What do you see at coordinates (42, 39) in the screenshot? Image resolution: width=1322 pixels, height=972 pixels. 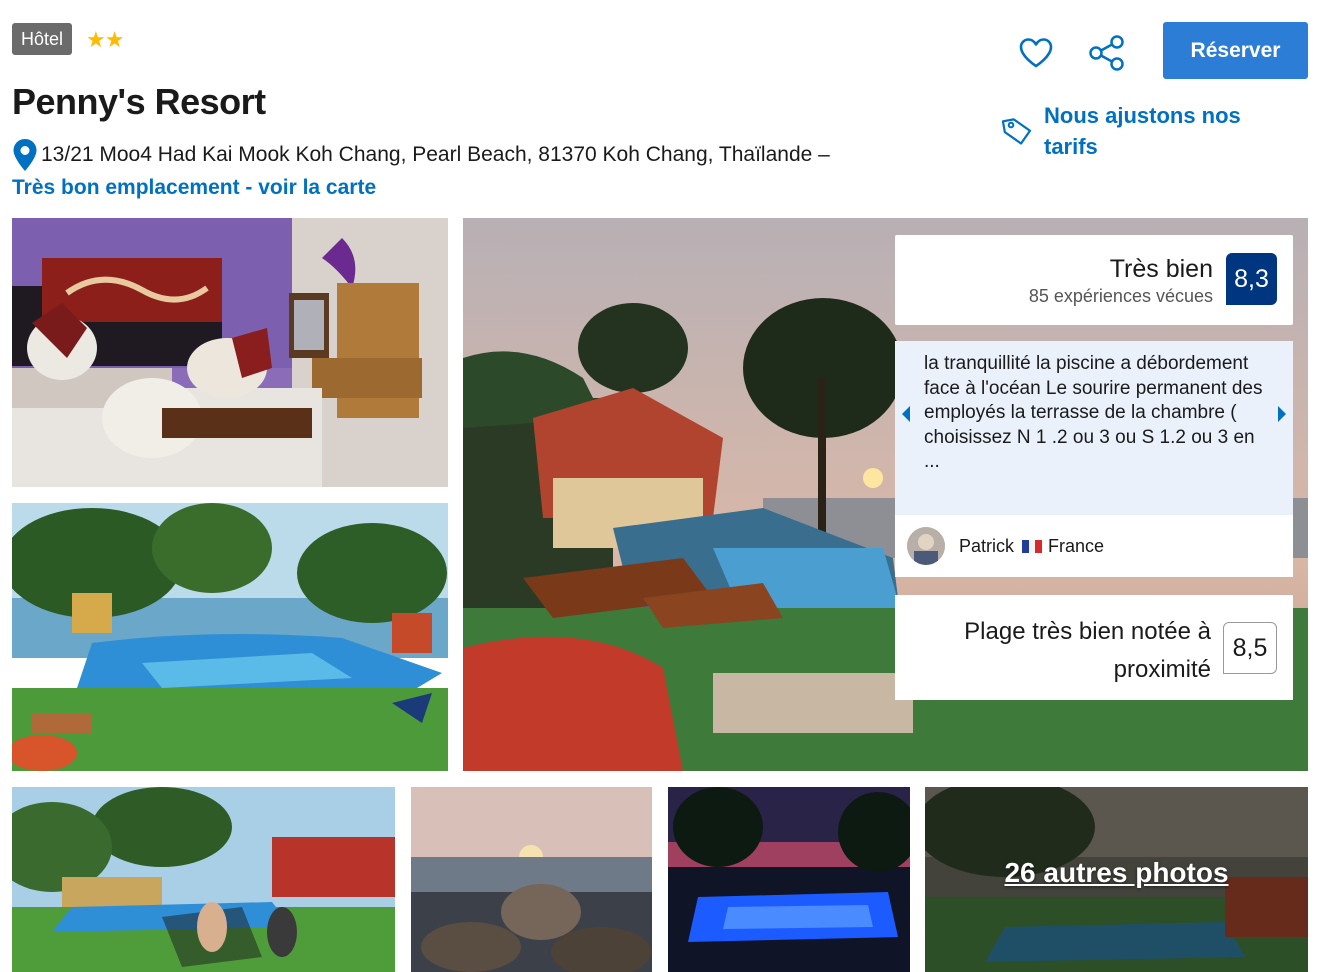 I see `property-type-badge: Hôtel` at bounding box center [42, 39].